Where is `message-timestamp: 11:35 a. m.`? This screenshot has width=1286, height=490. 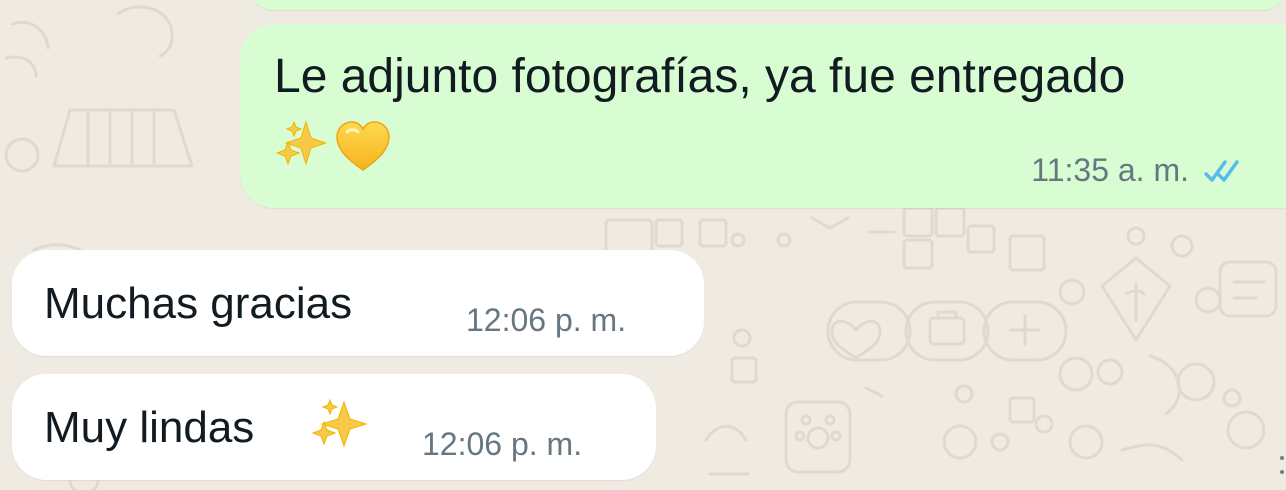 message-timestamp: 11:35 a. m. is located at coordinates (1110, 170).